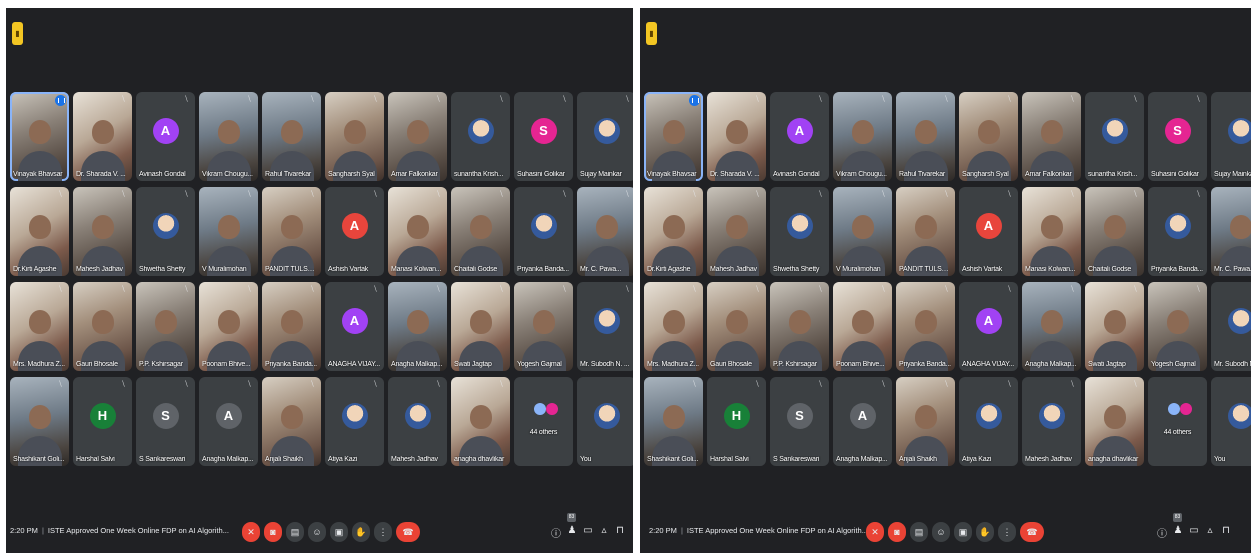 The image size is (1251, 560). I want to click on participant-tile: ⧹ Yogesh Gajmal, so click(543, 326).